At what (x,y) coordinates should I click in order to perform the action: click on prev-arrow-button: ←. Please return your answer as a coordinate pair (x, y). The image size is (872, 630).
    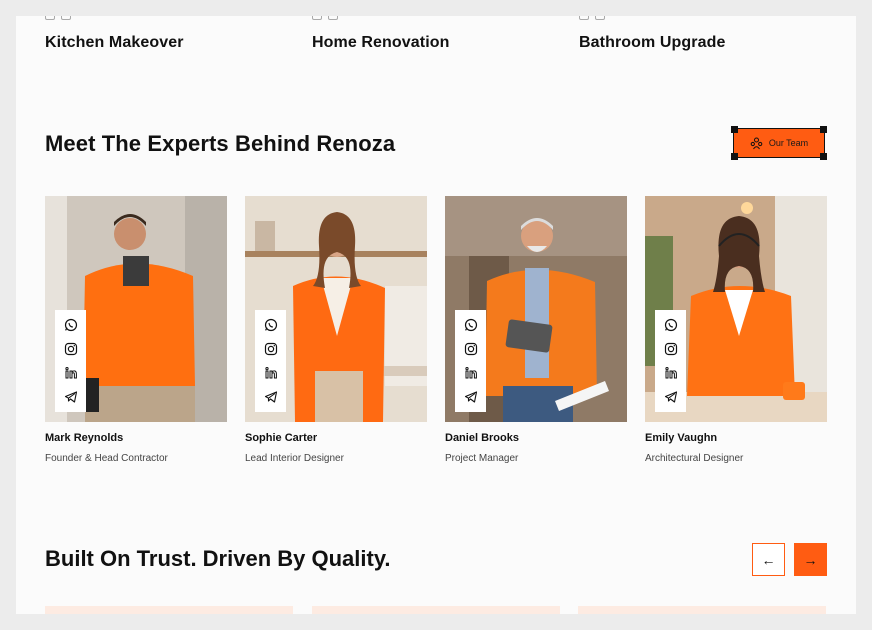
    Looking at the image, I should click on (768, 559).